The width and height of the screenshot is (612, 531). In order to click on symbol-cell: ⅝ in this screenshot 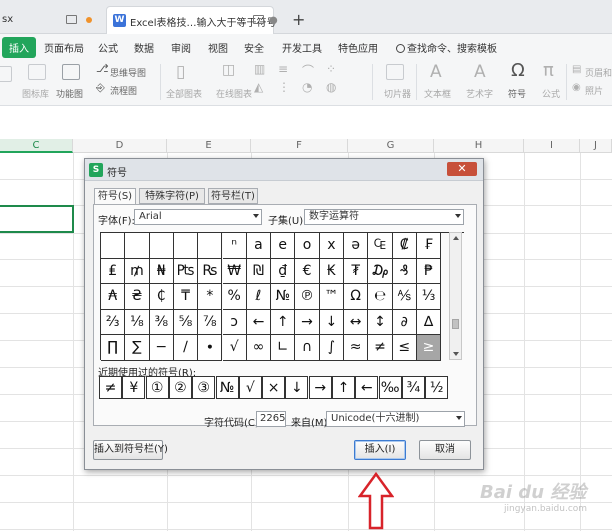, I will do `click(186, 322)`.